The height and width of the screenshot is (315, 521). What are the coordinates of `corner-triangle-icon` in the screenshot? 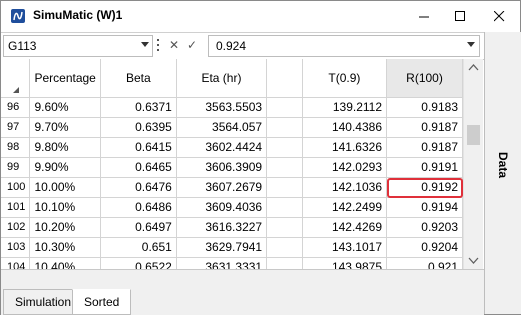 It's located at (16, 90).